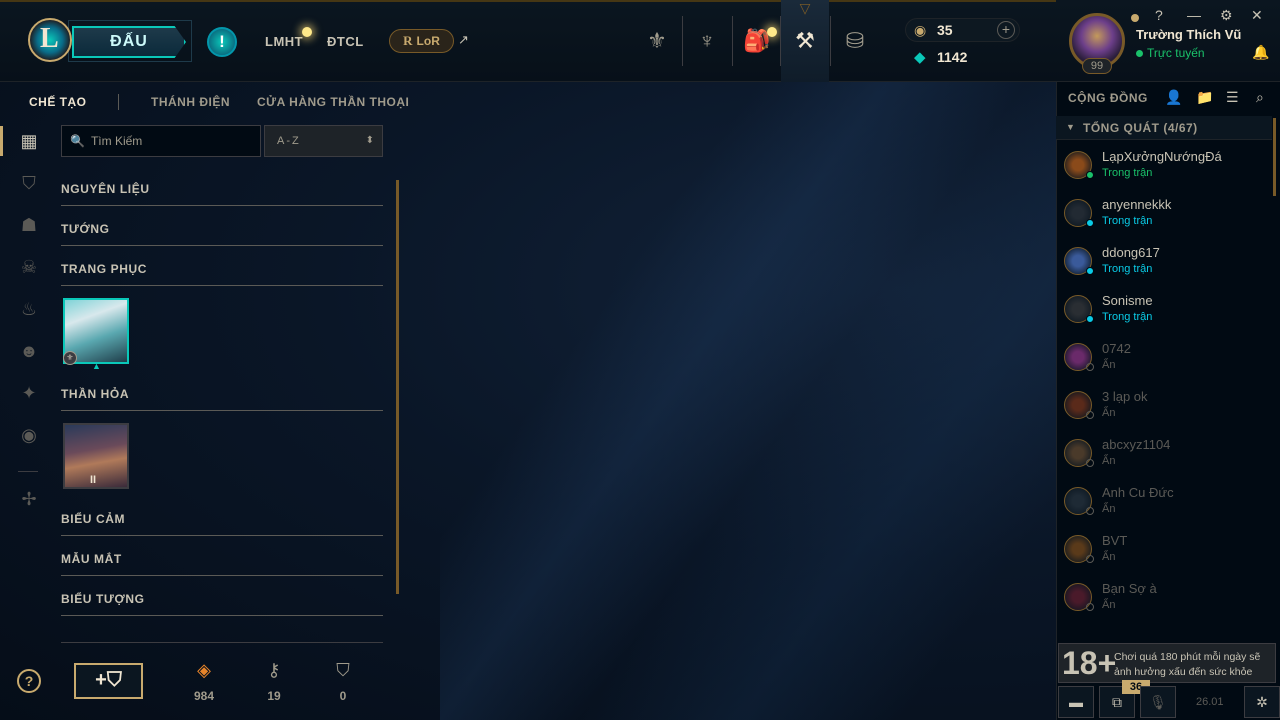 The width and height of the screenshot is (1280, 720). I want to click on search-input, so click(170, 141).